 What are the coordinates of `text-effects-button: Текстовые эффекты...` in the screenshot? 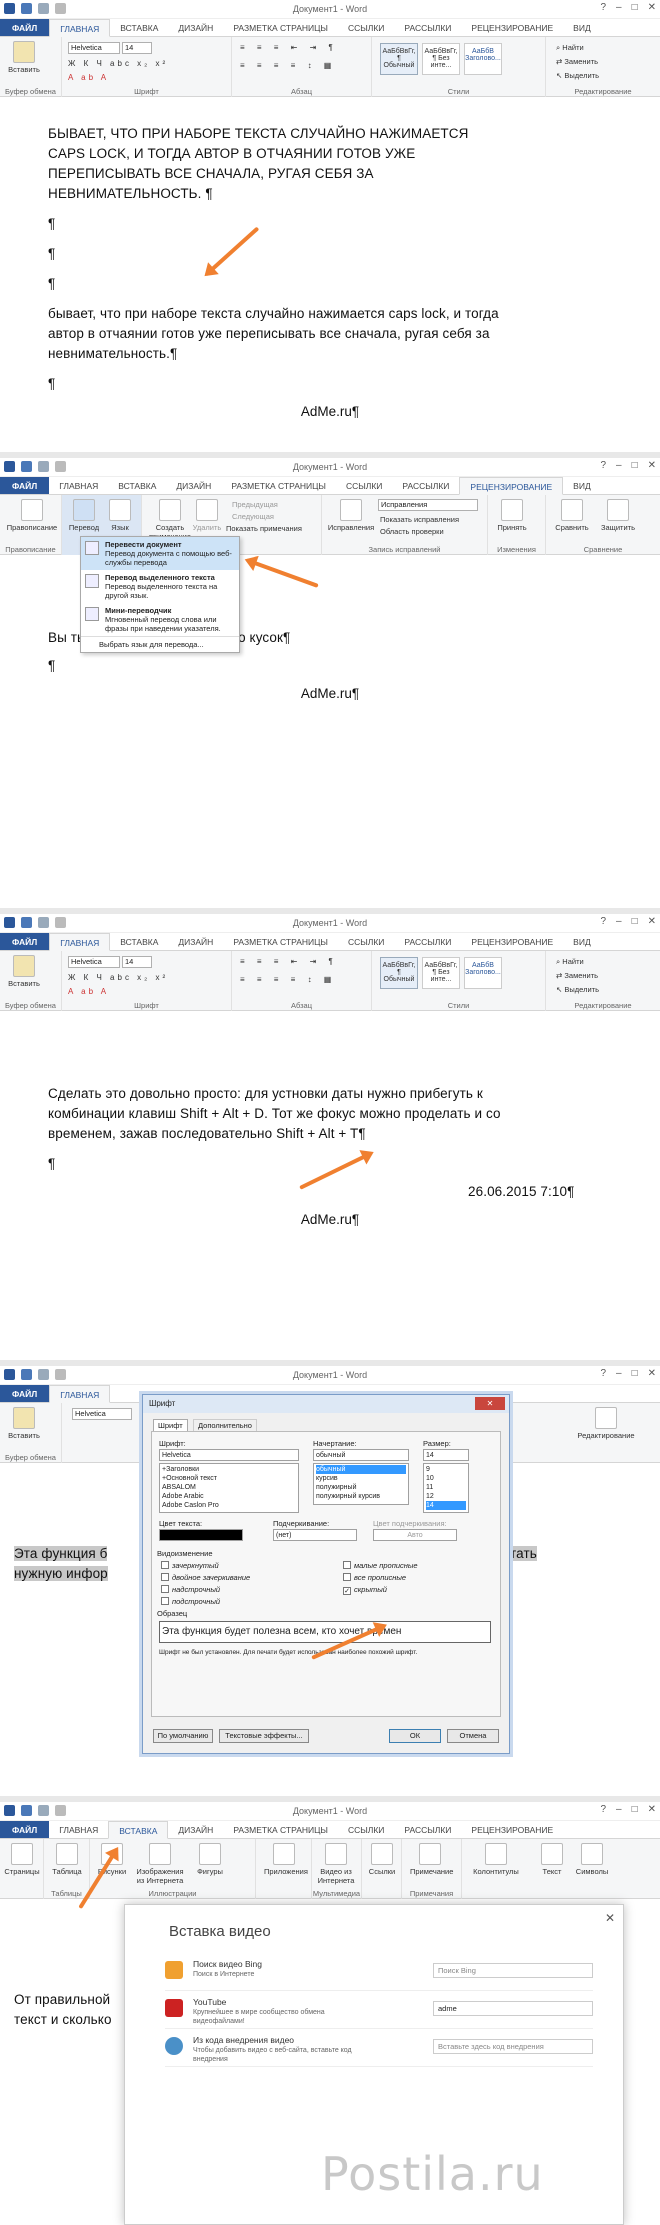 It's located at (264, 1736).